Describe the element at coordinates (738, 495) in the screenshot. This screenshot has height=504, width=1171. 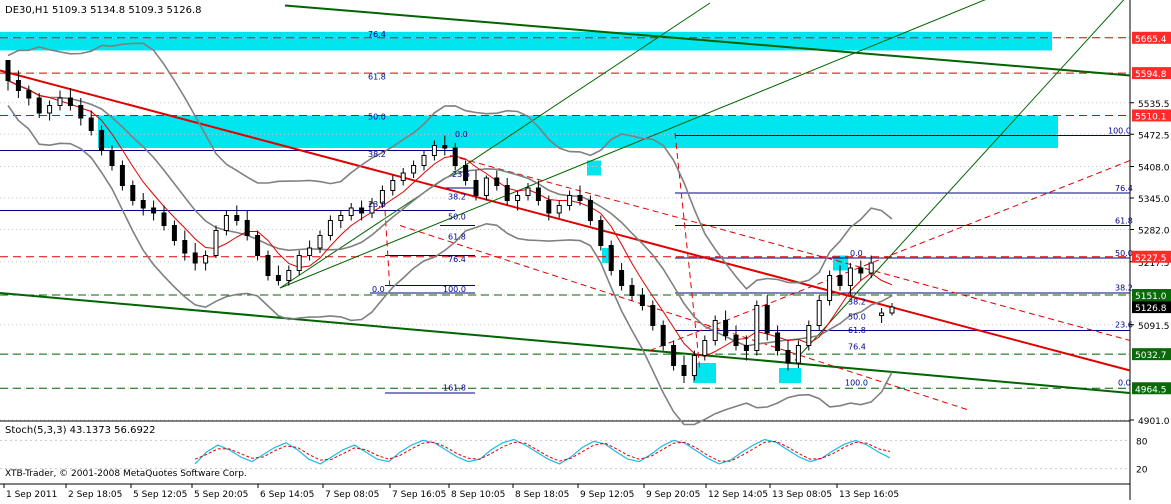
I see `x-tick-label: 12 Sep 14:05` at that location.